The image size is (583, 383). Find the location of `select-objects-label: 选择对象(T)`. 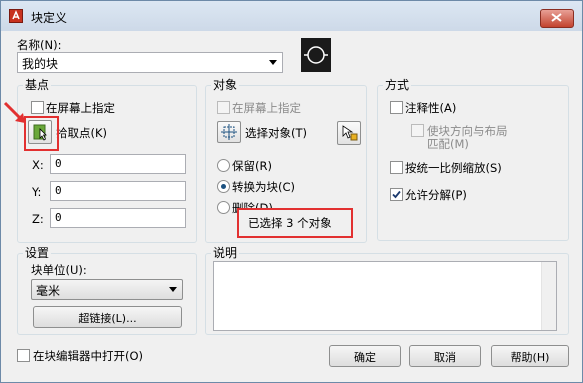

select-objects-label: 选择对象(T) is located at coordinates (276, 133).